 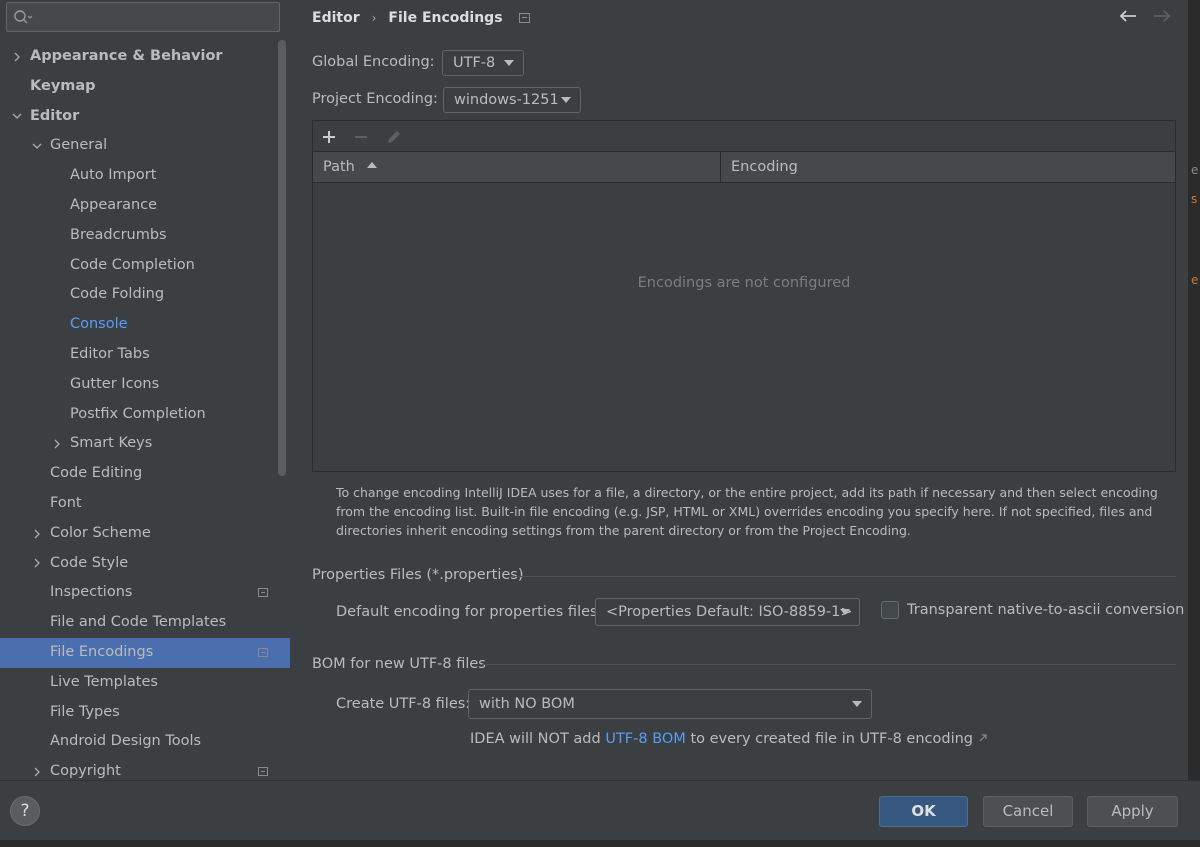 What do you see at coordinates (145, 683) in the screenshot?
I see `sidebar-item-live-templates: Live Templates` at bounding box center [145, 683].